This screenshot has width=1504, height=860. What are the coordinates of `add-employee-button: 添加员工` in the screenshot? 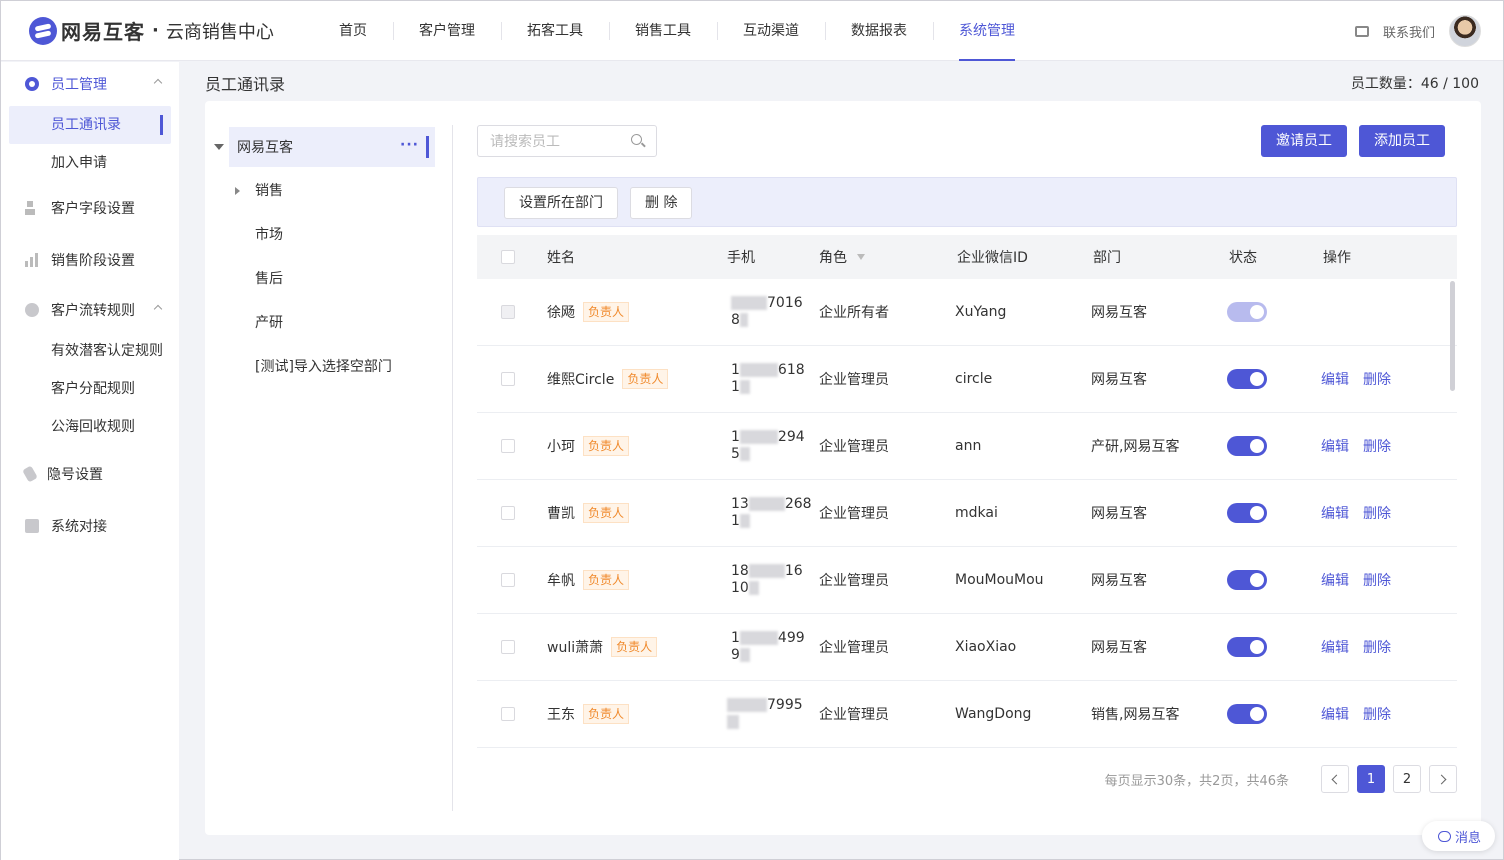 It's located at (1402, 141).